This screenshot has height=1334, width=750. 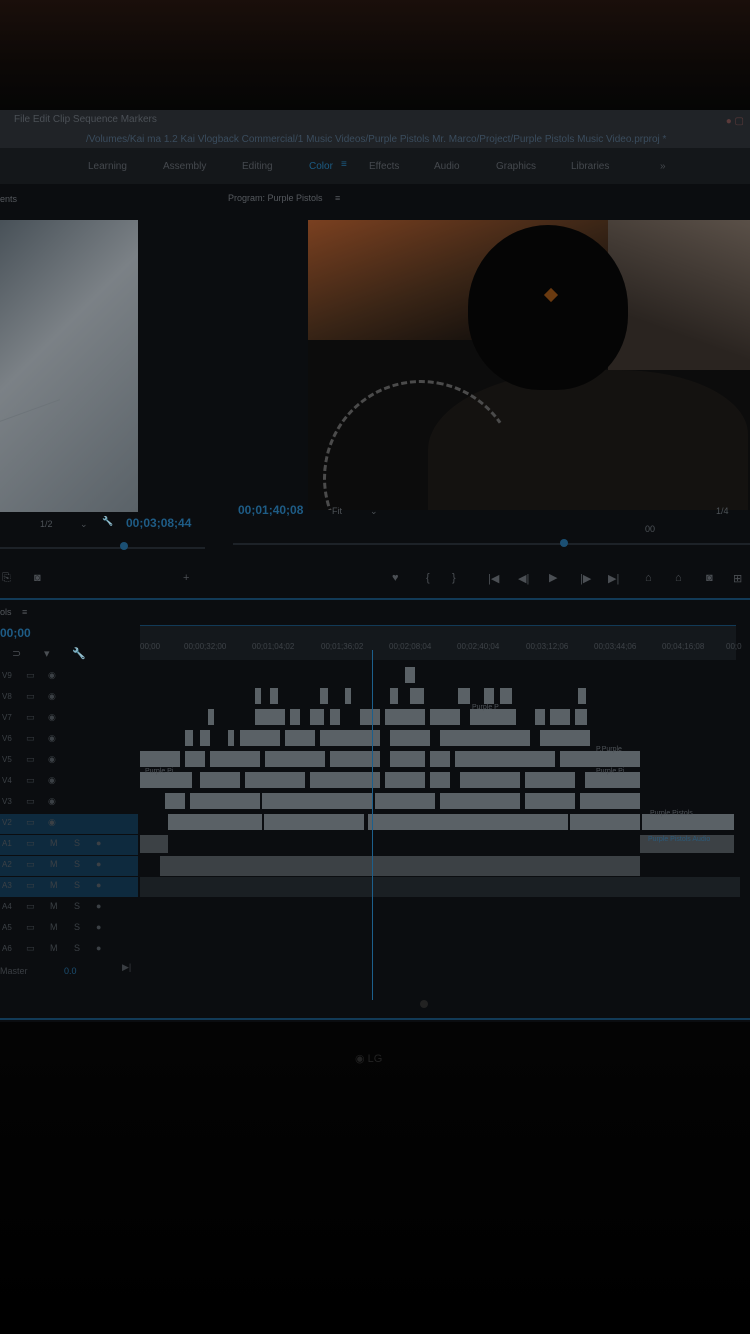 I want to click on track-header-a1: A1 ▭ M S ●, so click(x=69, y=845).